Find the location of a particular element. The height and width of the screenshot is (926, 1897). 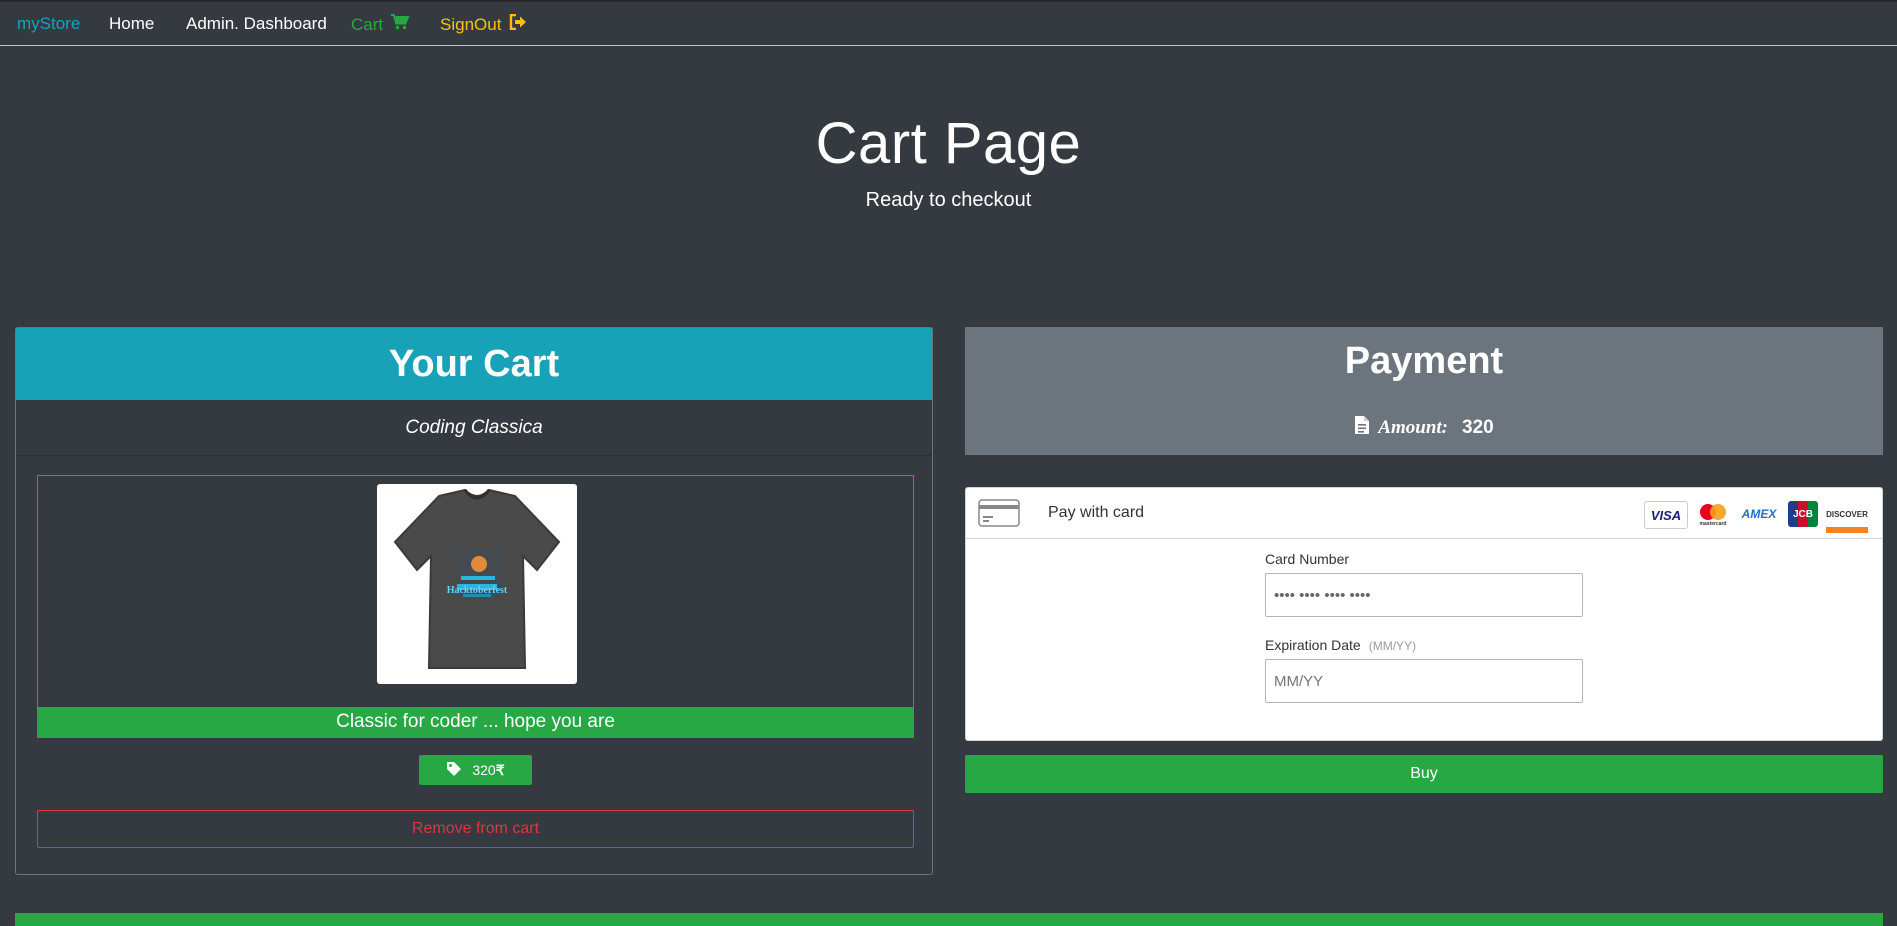

card-brand-logos: VISA mastercard AMEX JCB DISCOVER is located at coordinates (1756, 517).